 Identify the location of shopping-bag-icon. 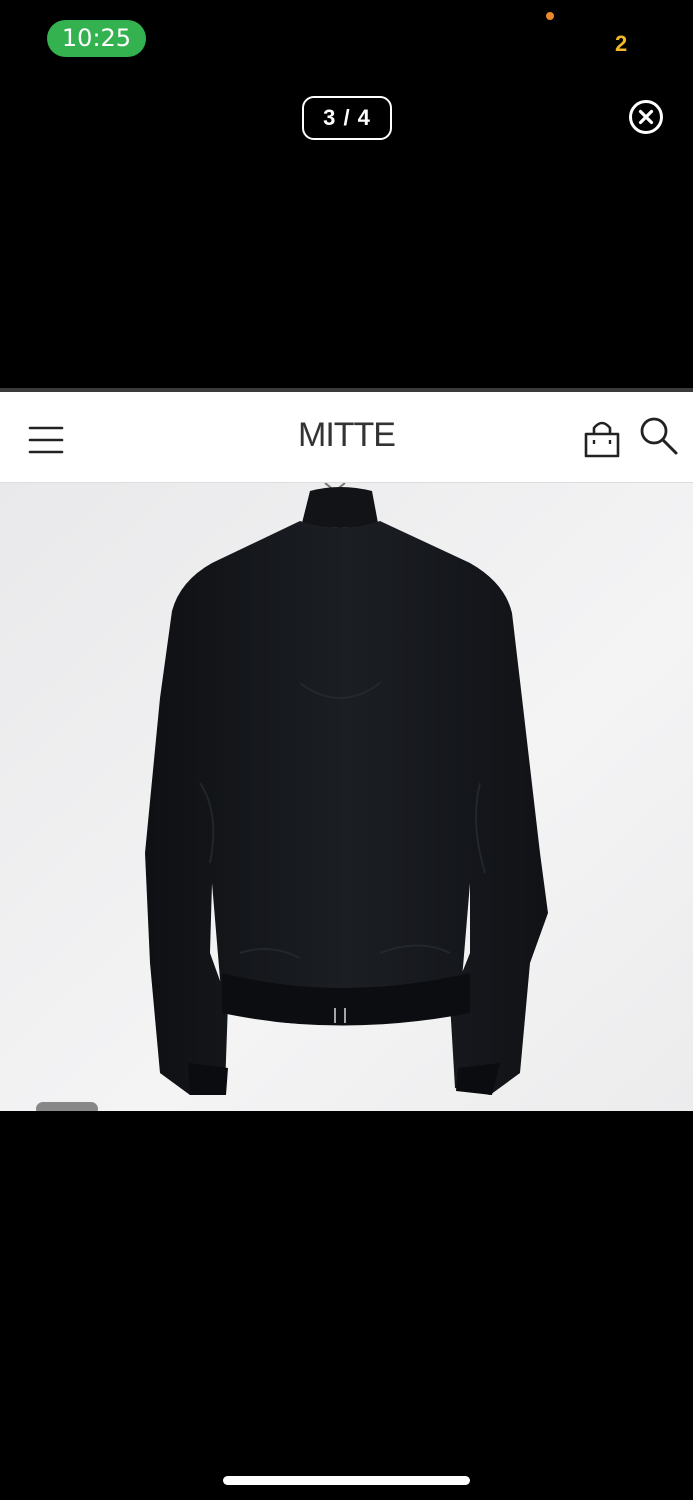
(602, 438).